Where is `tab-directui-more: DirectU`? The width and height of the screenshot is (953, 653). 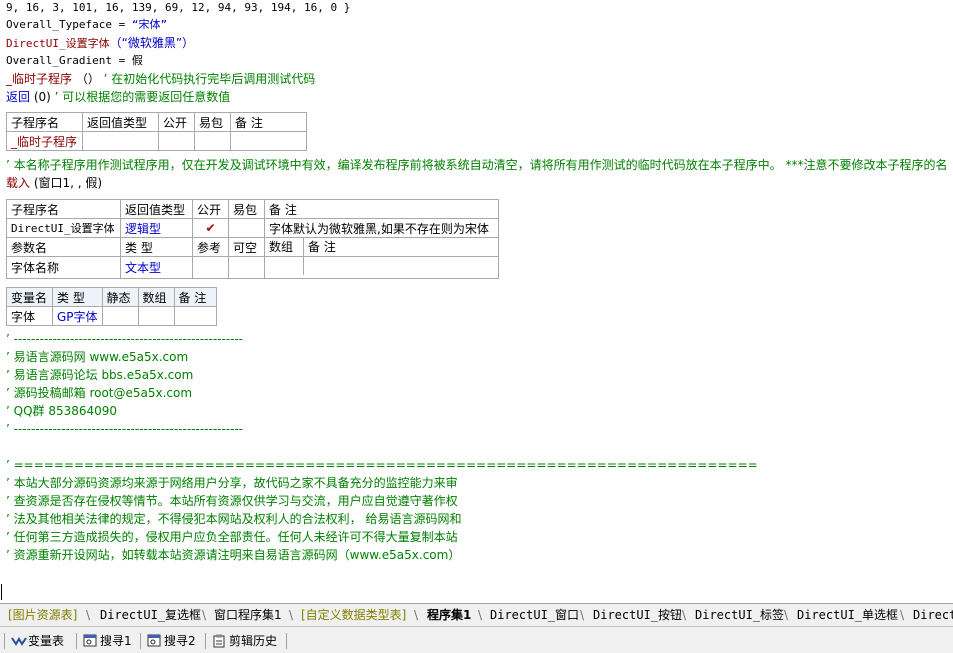 tab-directui-more: DirectU is located at coordinates (933, 615).